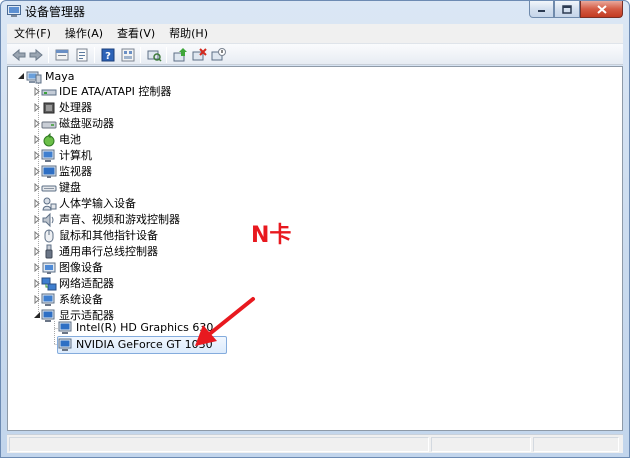 This screenshot has height=458, width=630. What do you see at coordinates (70, 187) in the screenshot?
I see `tree-category-label: 键盘` at bounding box center [70, 187].